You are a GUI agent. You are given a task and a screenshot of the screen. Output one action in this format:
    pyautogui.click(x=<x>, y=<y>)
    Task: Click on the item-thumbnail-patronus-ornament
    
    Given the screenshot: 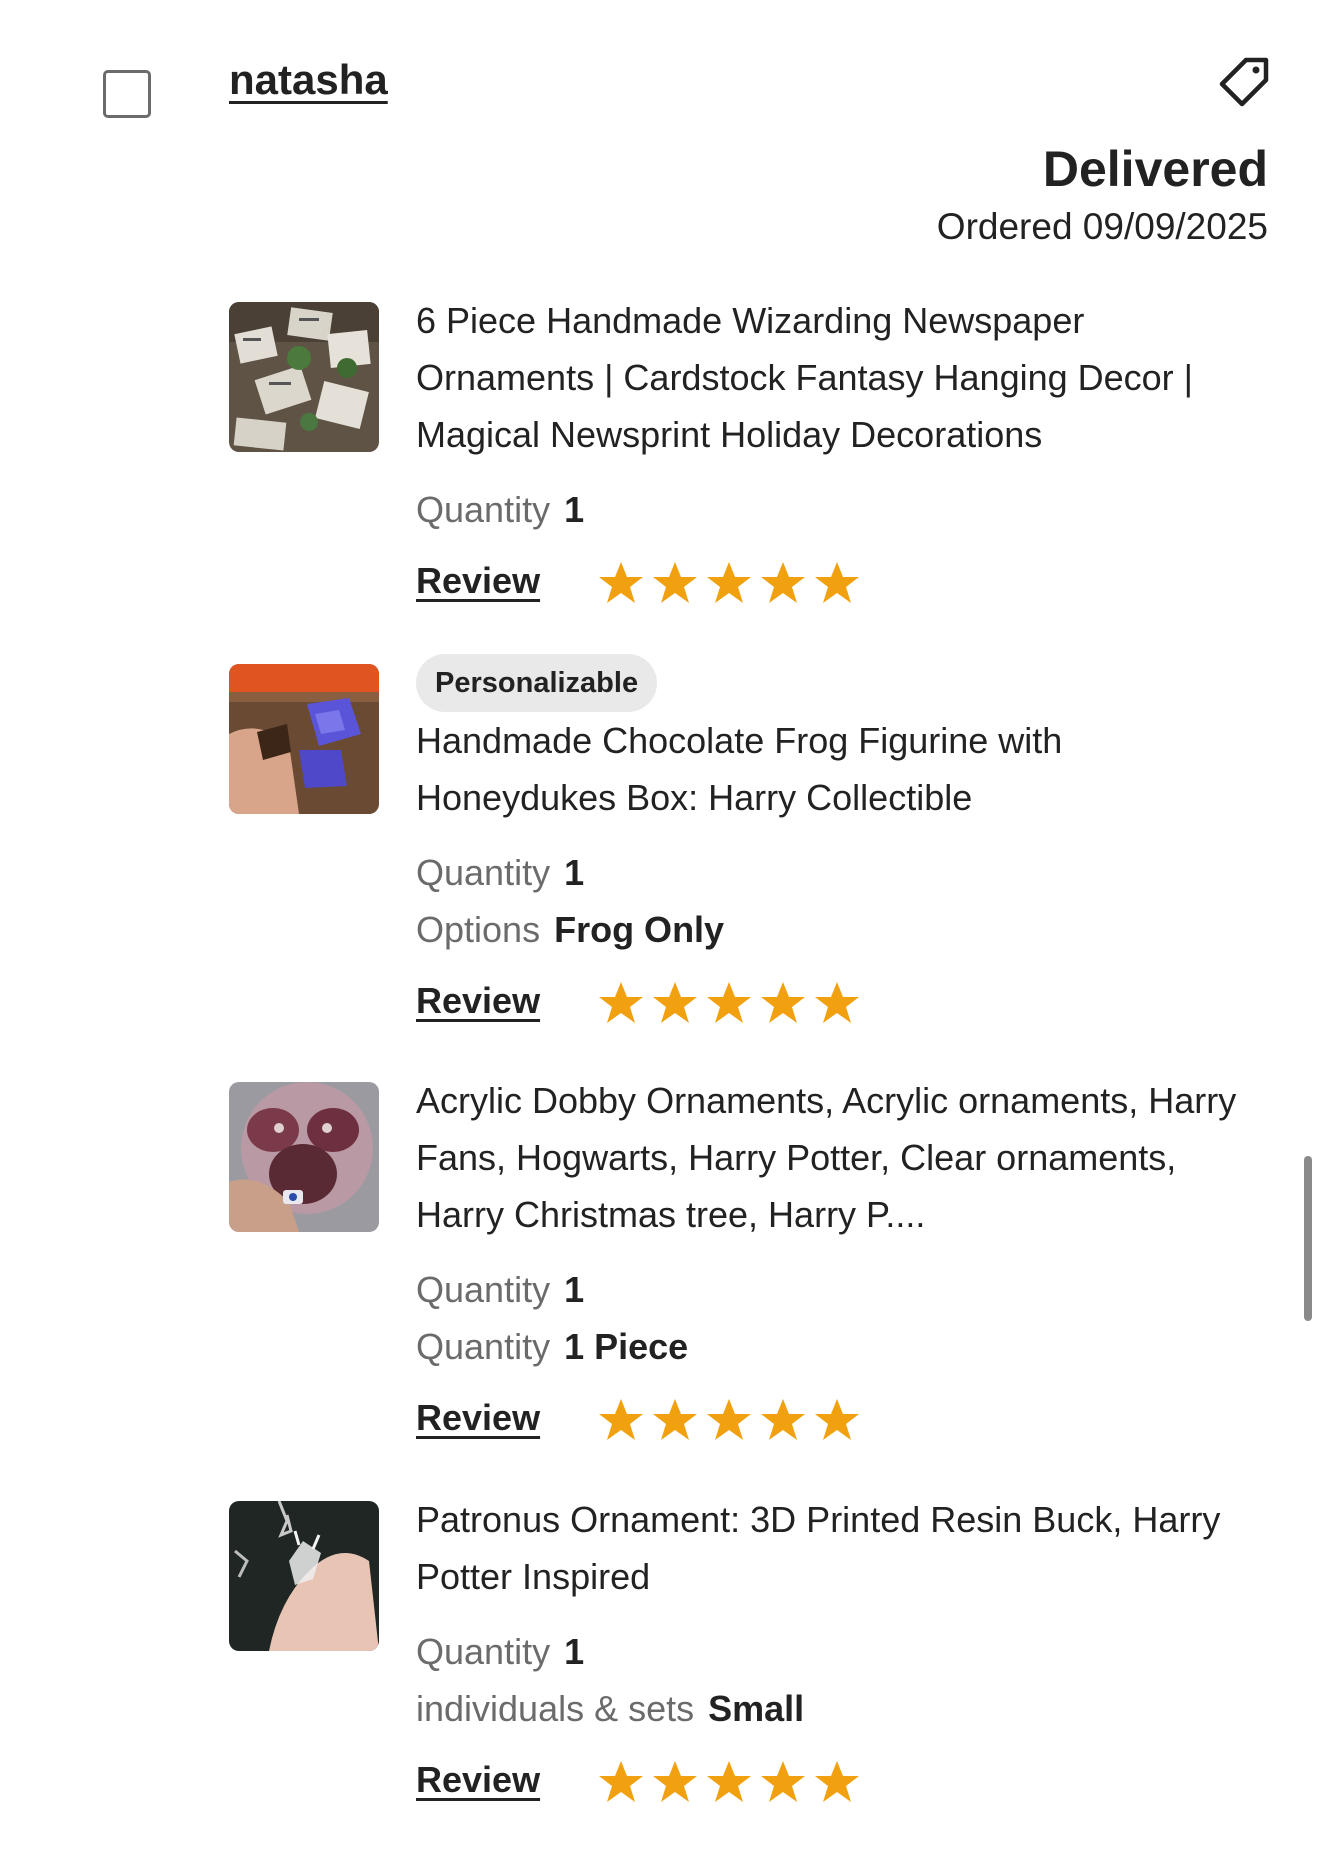 What is the action you would take?
    pyautogui.click(x=304, y=1576)
    